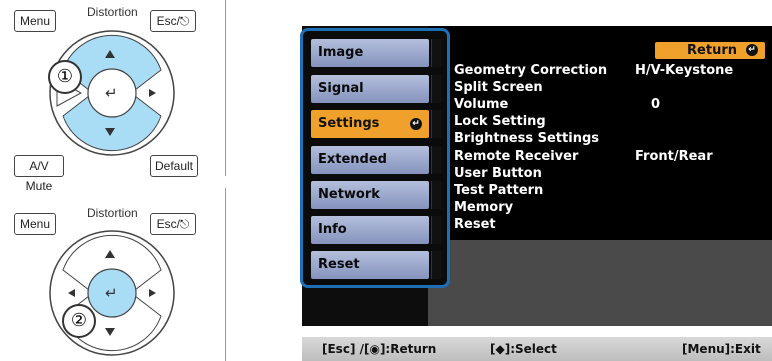 Image resolution: width=772 pixels, height=361 pixels. What do you see at coordinates (483, 208) in the screenshot?
I see `setting-memory: Memory` at bounding box center [483, 208].